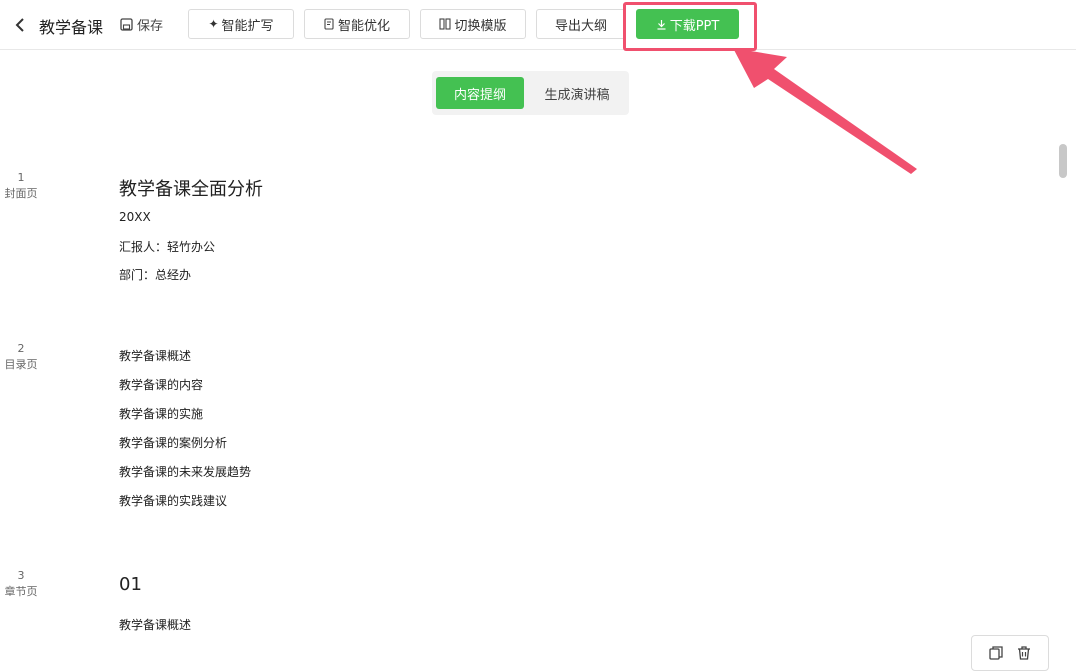  I want to click on slide-line: 教学备课的实践建议, so click(173, 500).